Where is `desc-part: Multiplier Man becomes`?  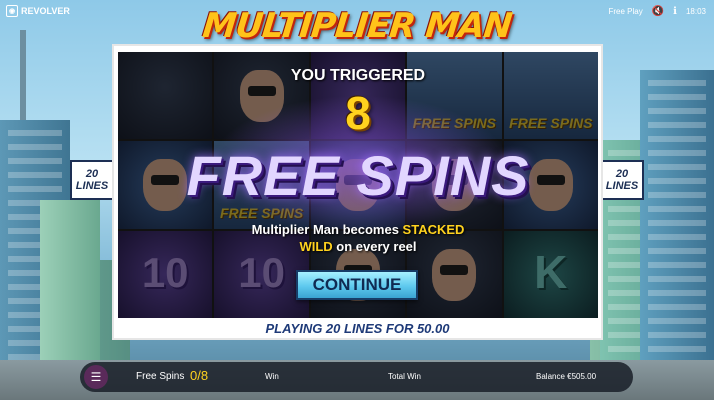 desc-part: Multiplier Man becomes is located at coordinates (327, 229).